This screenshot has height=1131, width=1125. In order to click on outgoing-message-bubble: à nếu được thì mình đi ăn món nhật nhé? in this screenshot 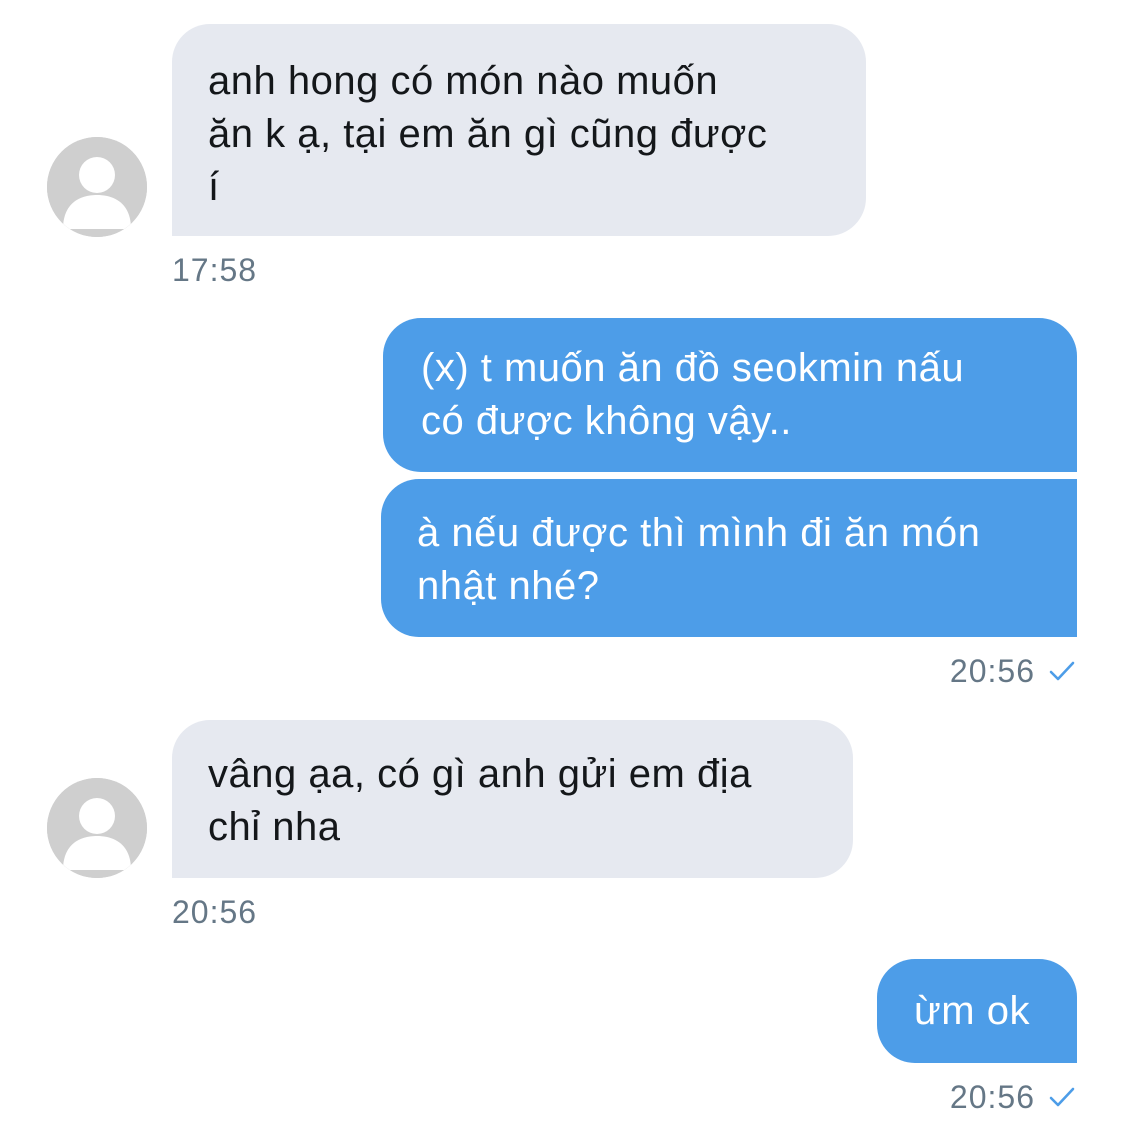, I will do `click(729, 558)`.